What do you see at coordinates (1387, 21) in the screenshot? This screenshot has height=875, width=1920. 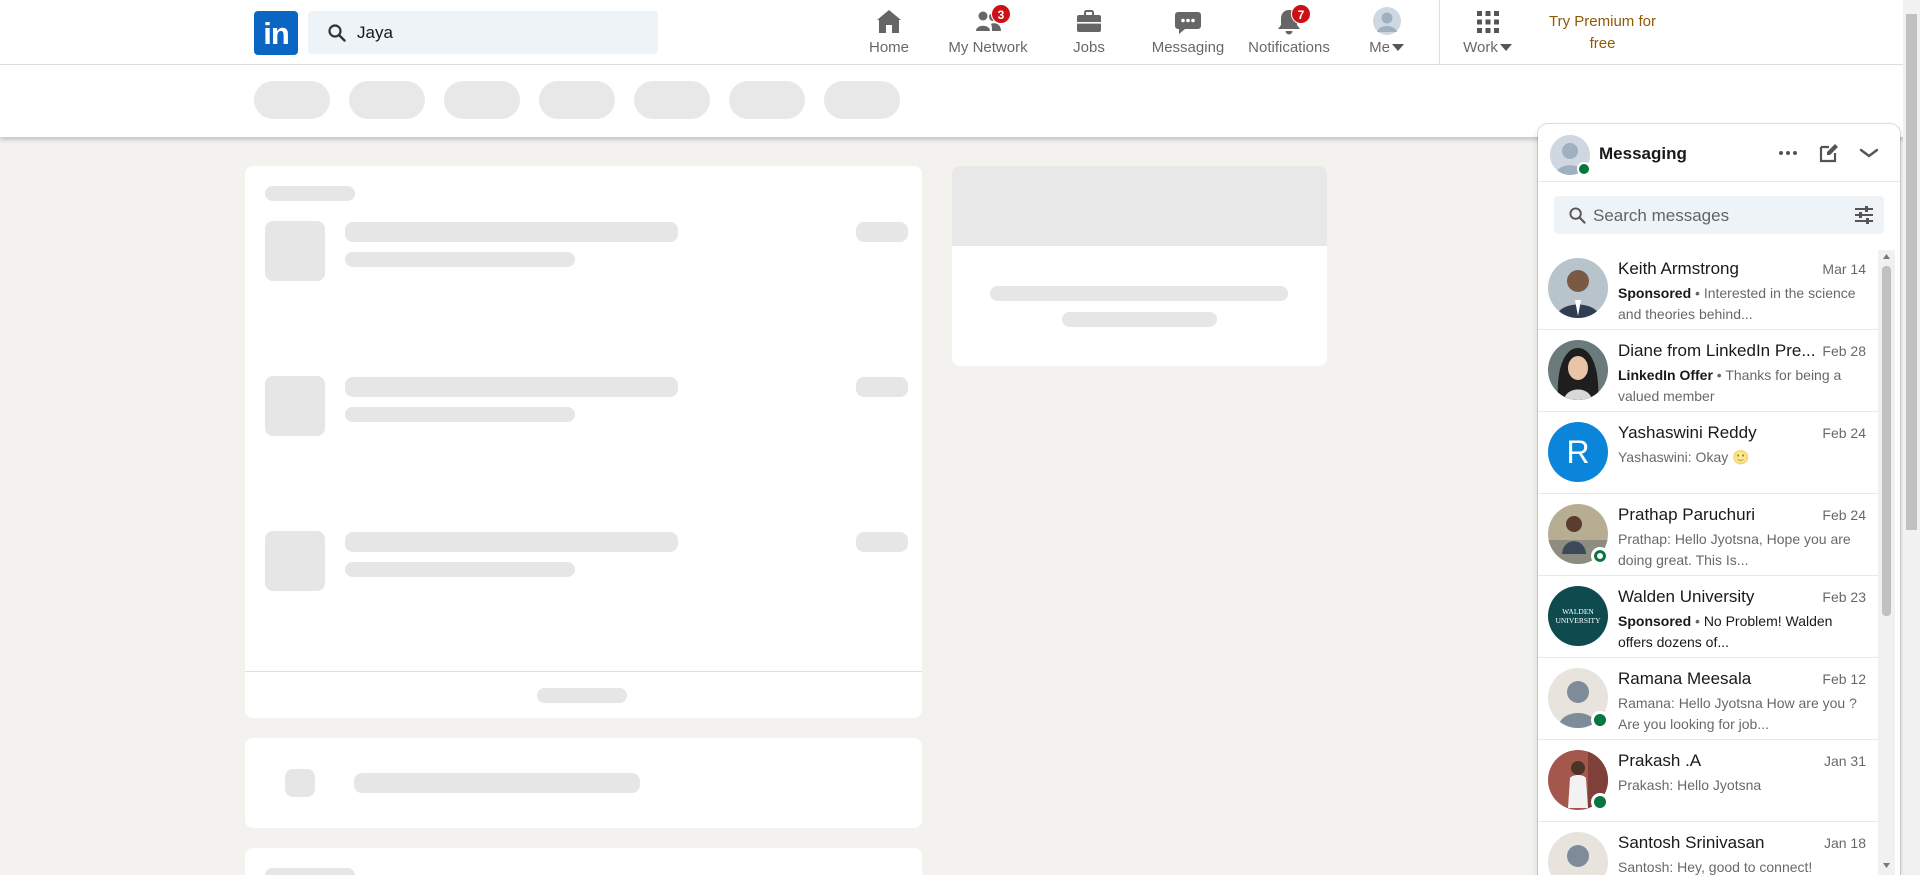 I see `avatar-icon` at bounding box center [1387, 21].